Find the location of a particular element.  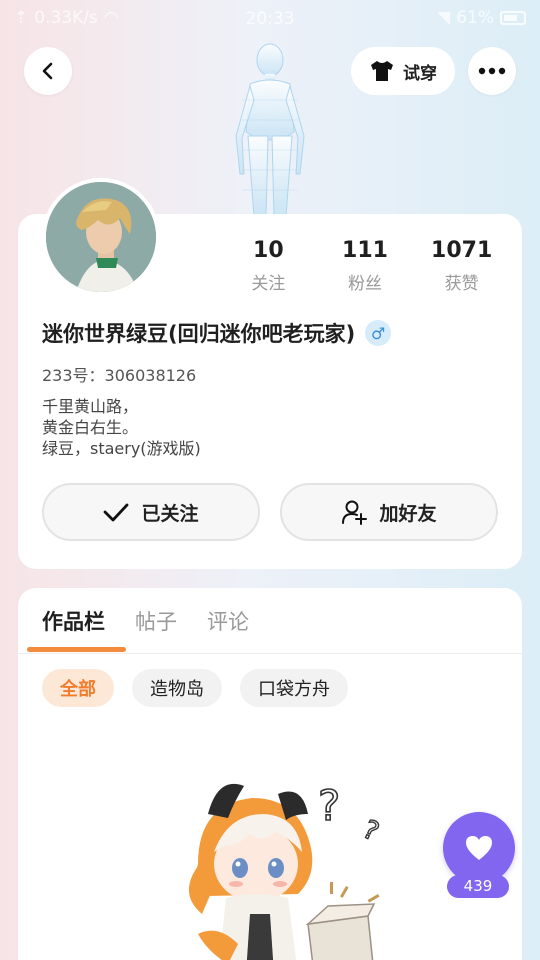

tab-works: 作品栏 is located at coordinates (73, 621).